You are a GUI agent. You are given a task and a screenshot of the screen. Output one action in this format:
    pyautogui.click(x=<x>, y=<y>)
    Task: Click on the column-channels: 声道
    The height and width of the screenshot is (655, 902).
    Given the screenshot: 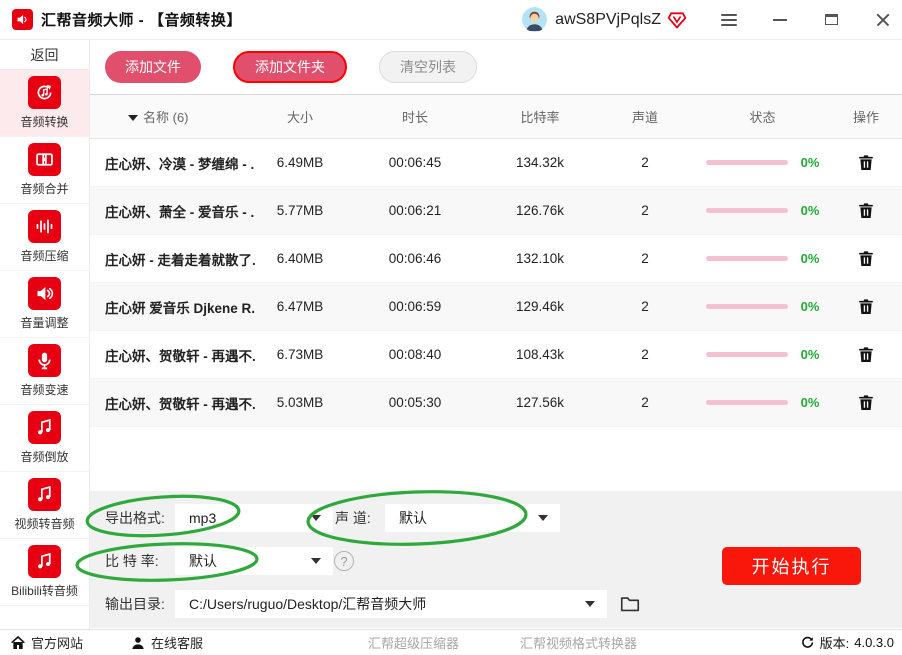 What is the action you would take?
    pyautogui.click(x=644, y=117)
    